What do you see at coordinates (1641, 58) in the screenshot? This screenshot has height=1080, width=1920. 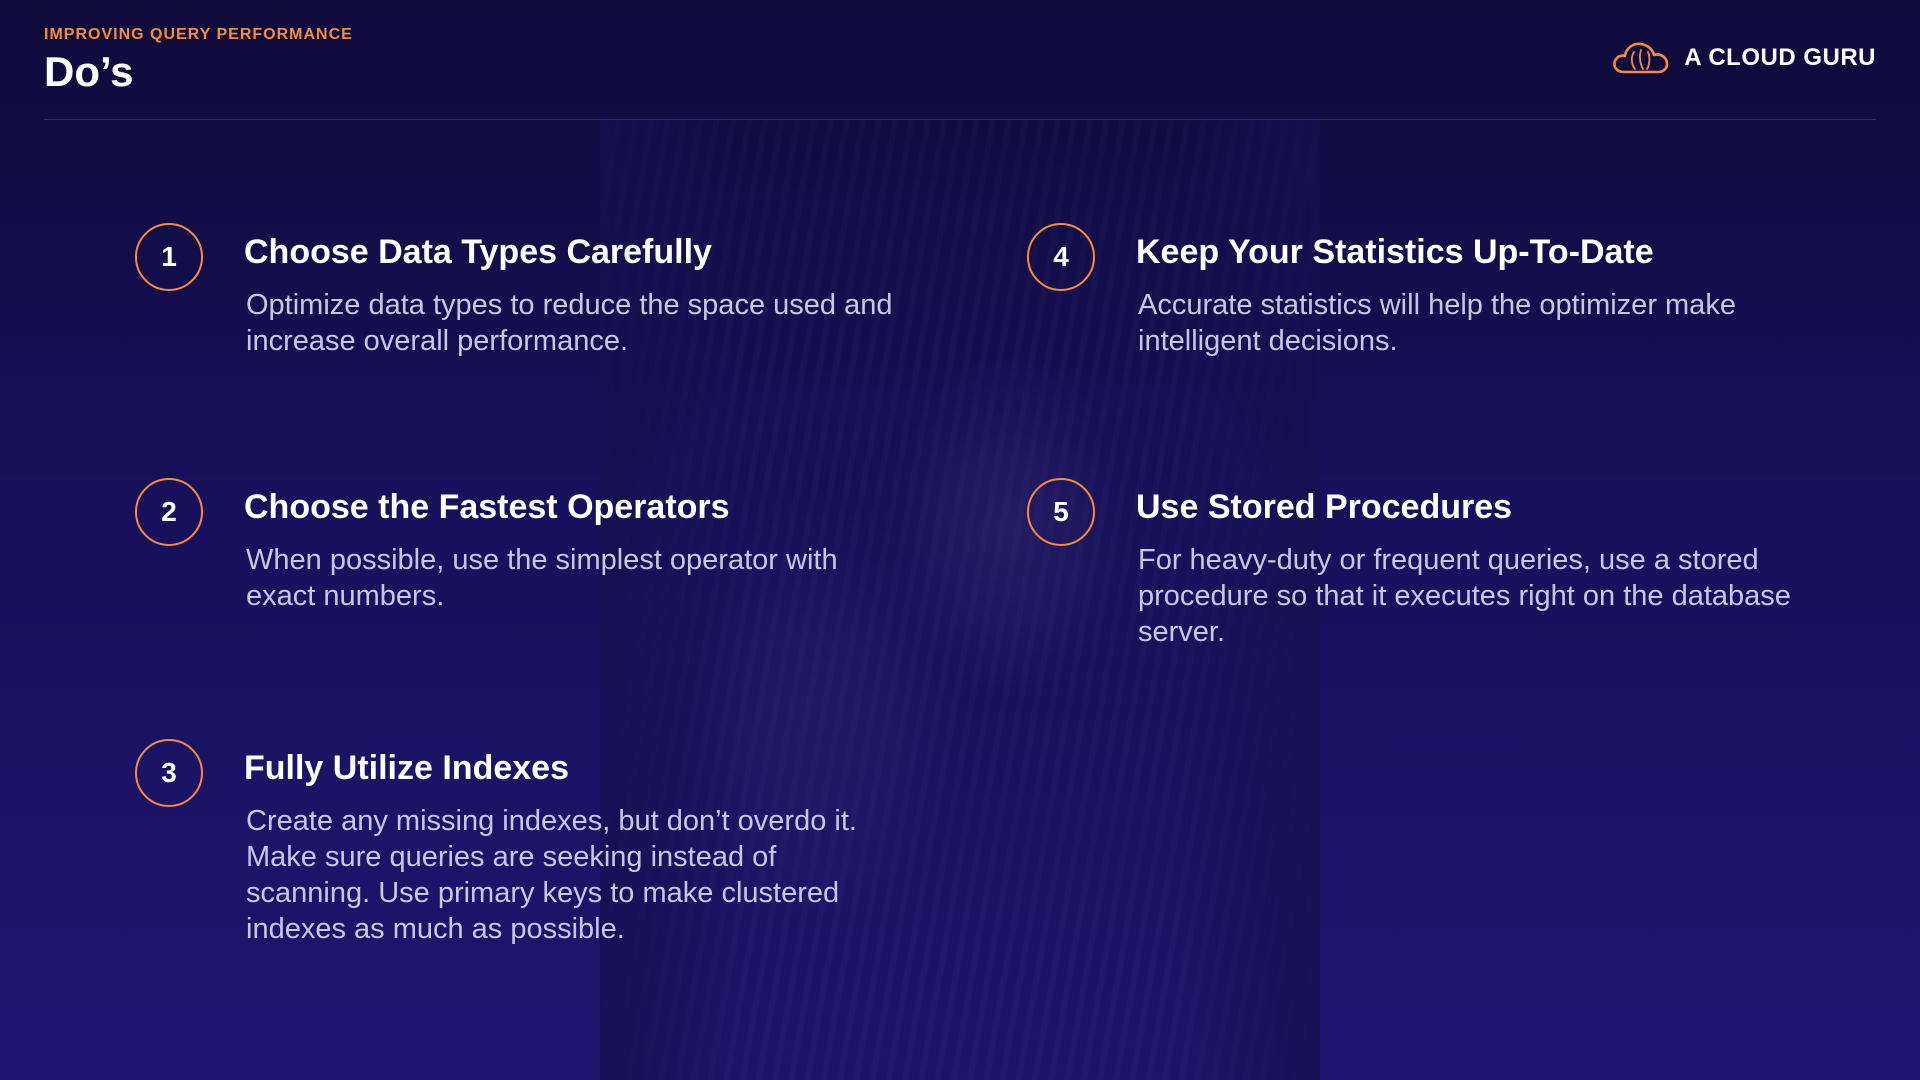 I see `cloud-icon` at bounding box center [1641, 58].